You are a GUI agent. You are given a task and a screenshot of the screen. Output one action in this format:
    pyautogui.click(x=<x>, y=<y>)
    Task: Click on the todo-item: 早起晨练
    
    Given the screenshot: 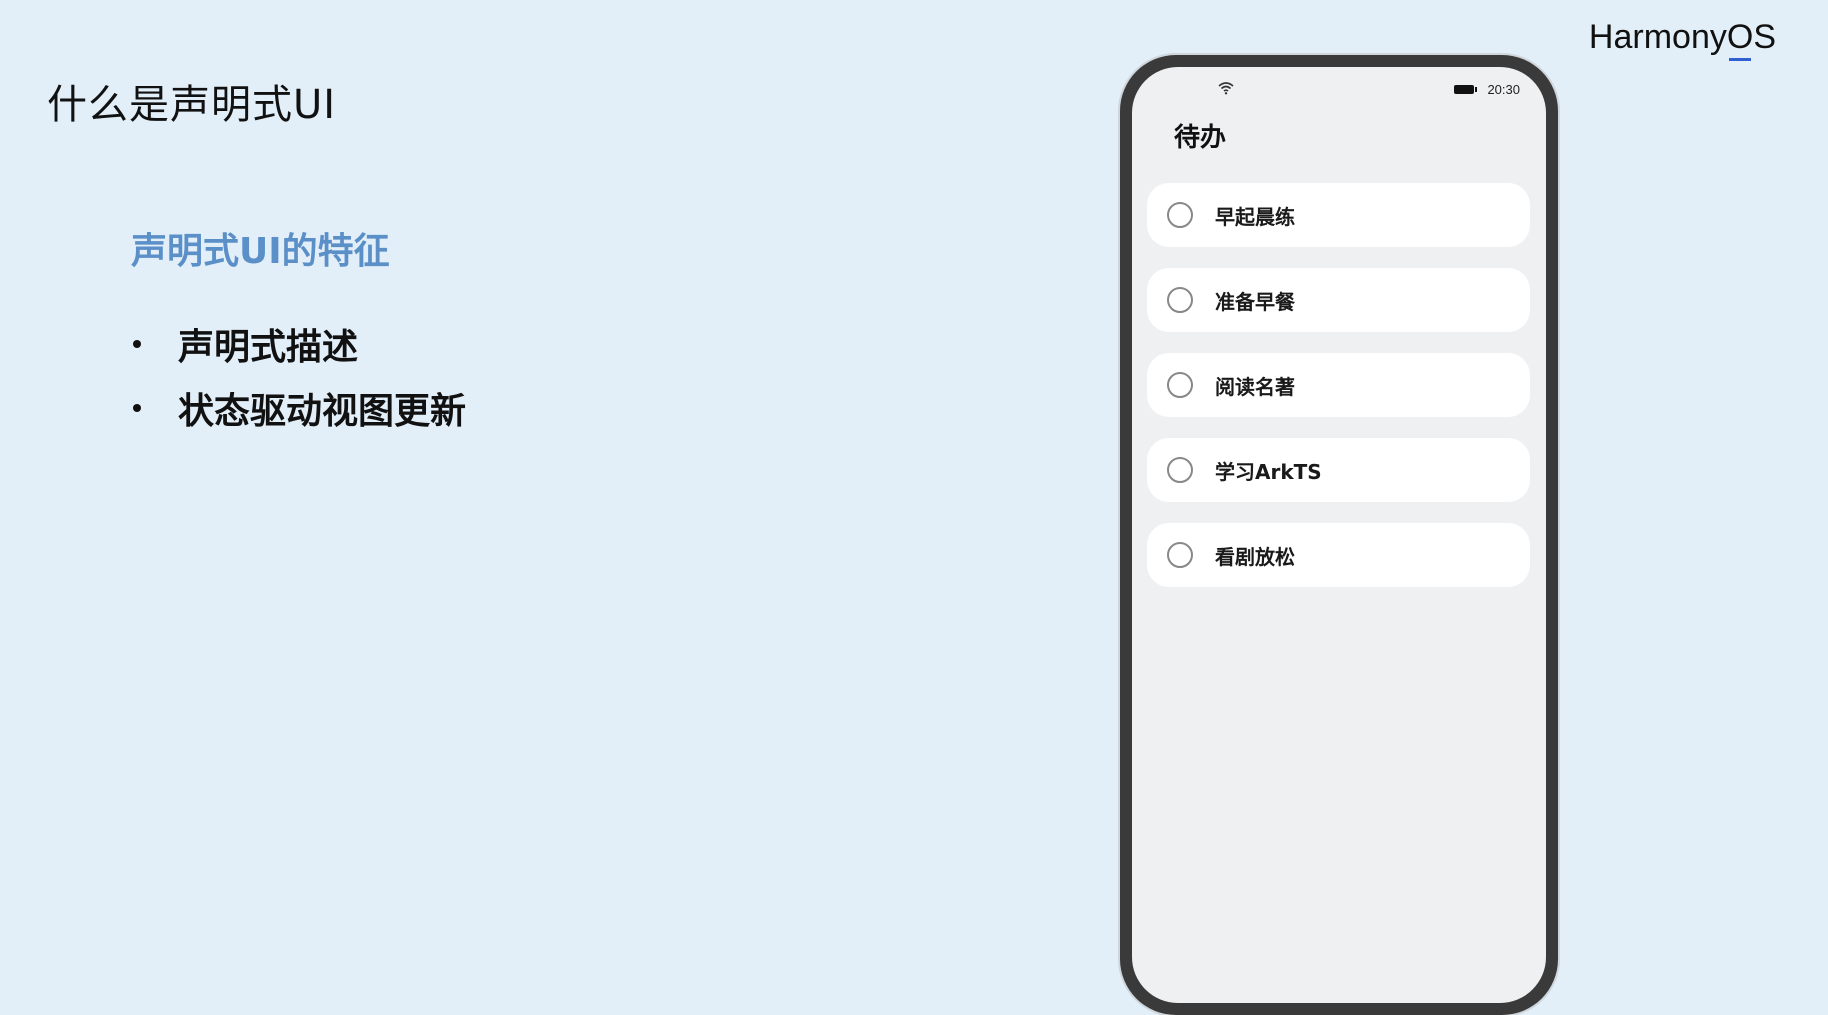 What is the action you would take?
    pyautogui.click(x=1338, y=215)
    